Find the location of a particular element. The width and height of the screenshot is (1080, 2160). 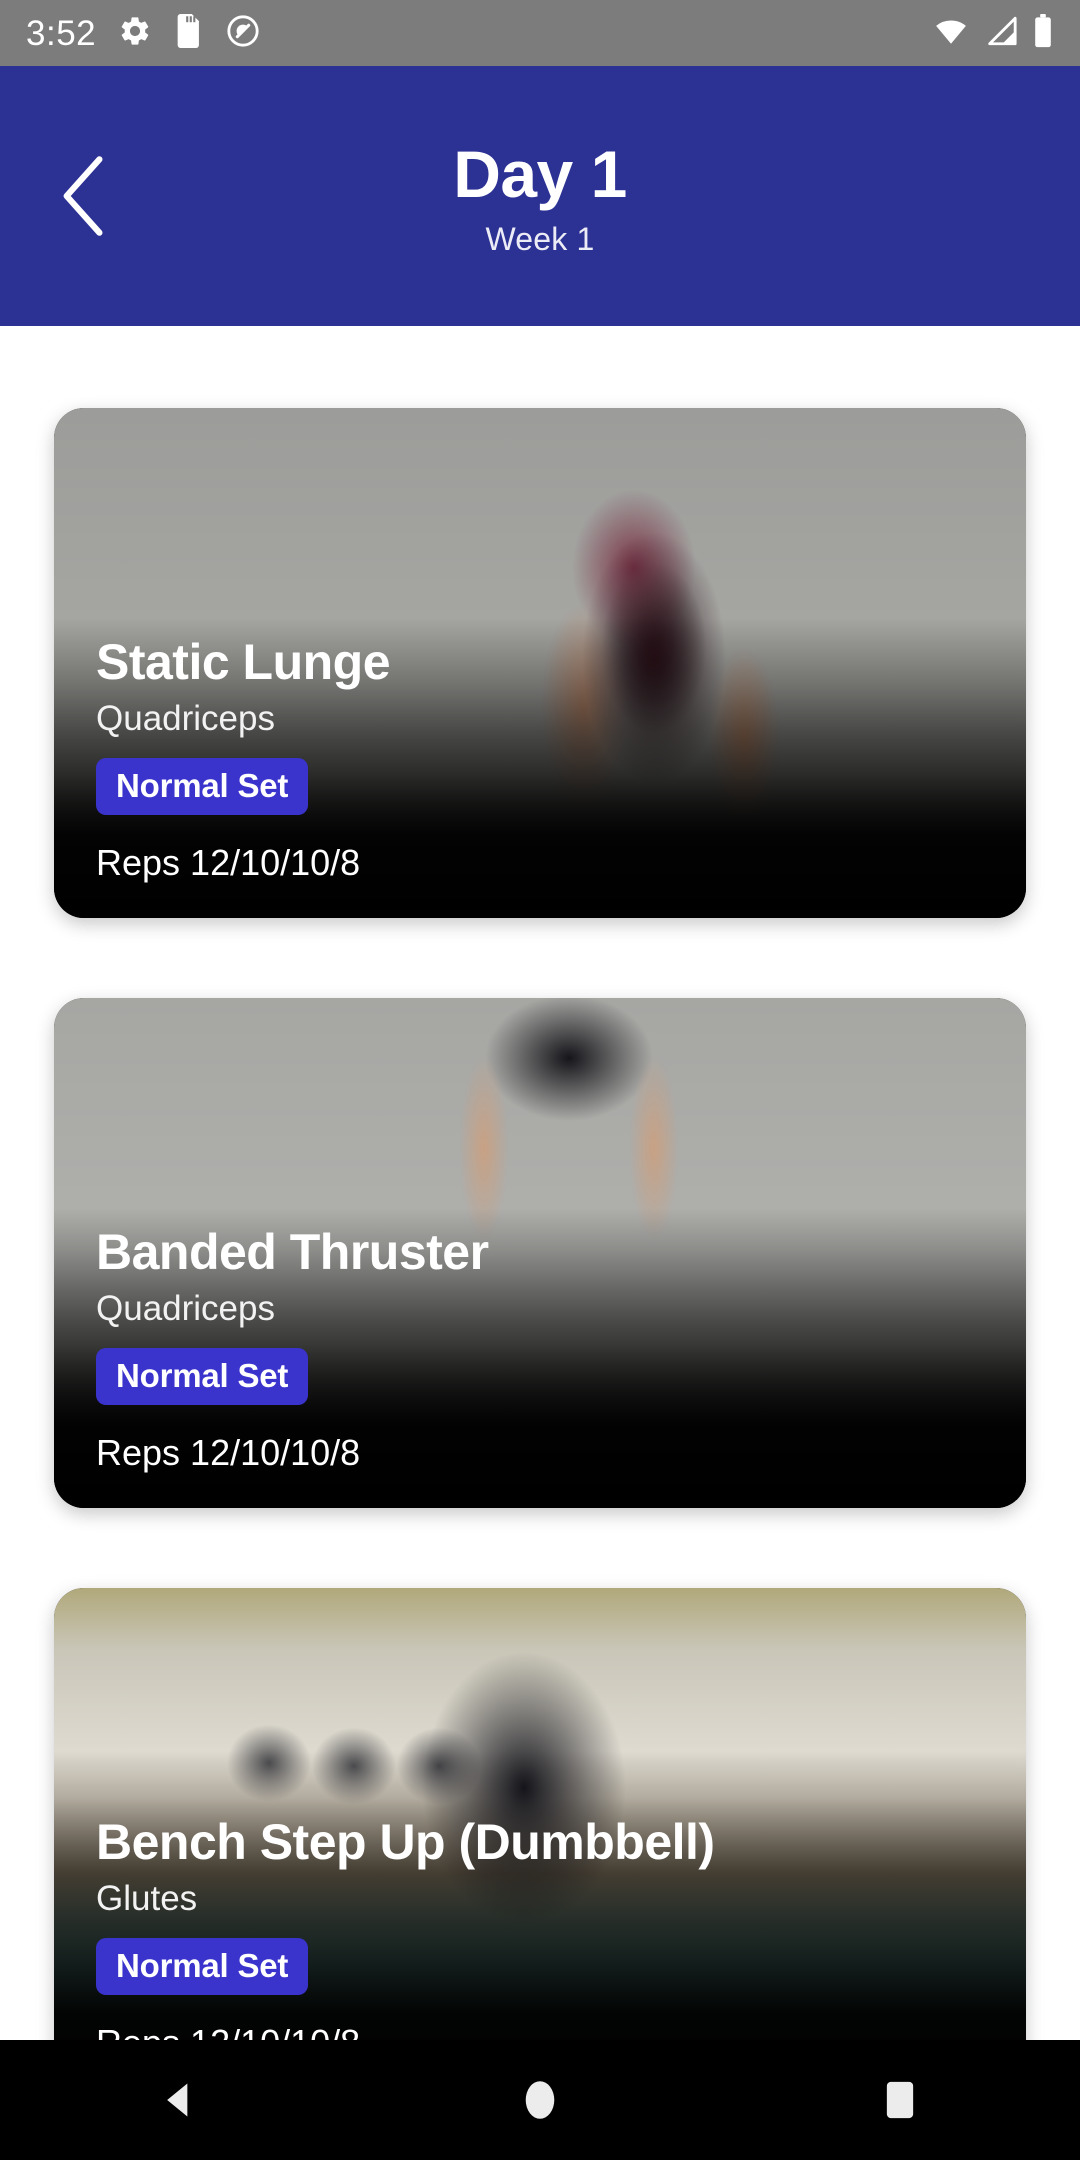

sd-card-icon is located at coordinates (189, 33).